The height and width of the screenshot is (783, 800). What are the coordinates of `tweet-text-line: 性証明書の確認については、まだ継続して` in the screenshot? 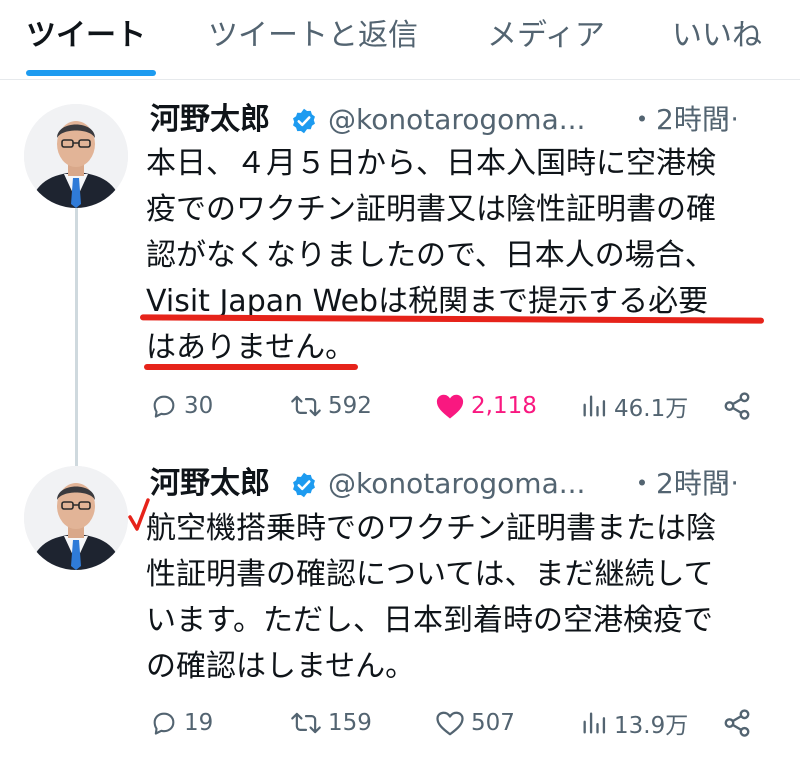 It's located at (430, 574).